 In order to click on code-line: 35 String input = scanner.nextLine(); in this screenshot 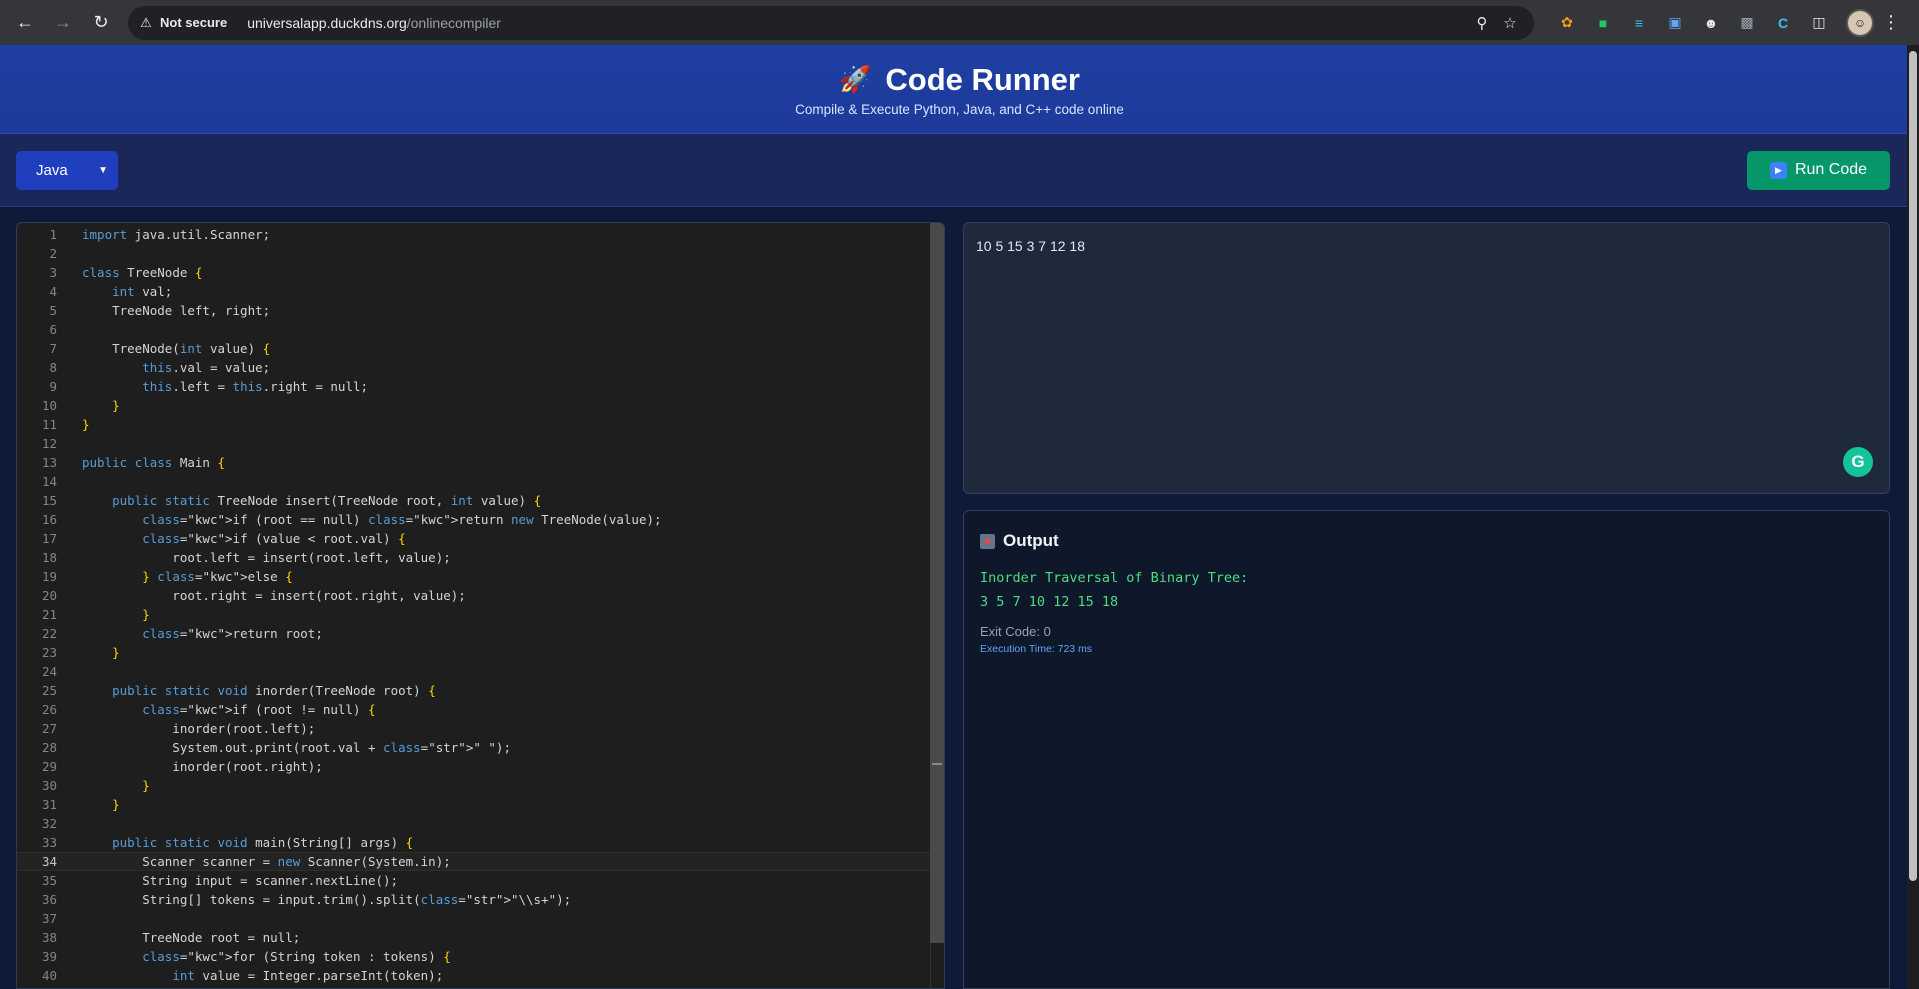, I will do `click(480, 880)`.